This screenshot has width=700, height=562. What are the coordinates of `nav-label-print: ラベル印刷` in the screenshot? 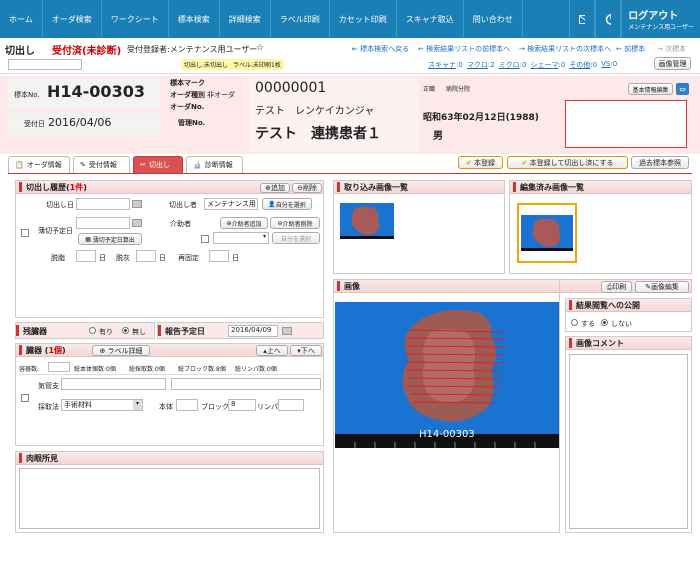 It's located at (300, 19).